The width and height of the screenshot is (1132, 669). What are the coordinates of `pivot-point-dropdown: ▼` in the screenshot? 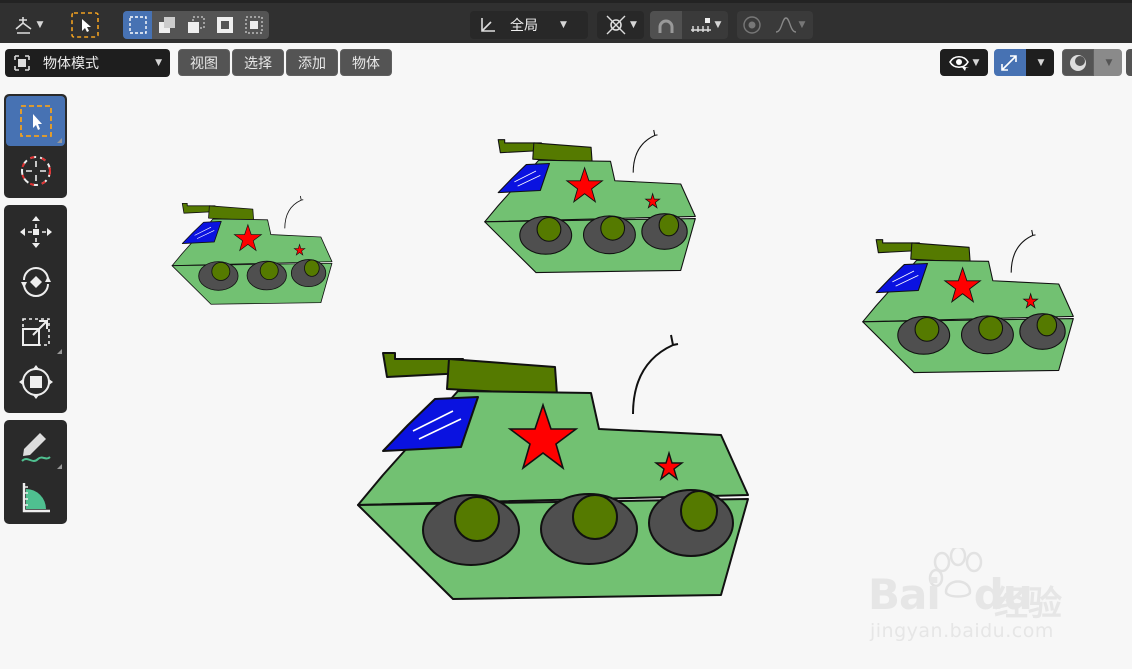 It's located at (620, 25).